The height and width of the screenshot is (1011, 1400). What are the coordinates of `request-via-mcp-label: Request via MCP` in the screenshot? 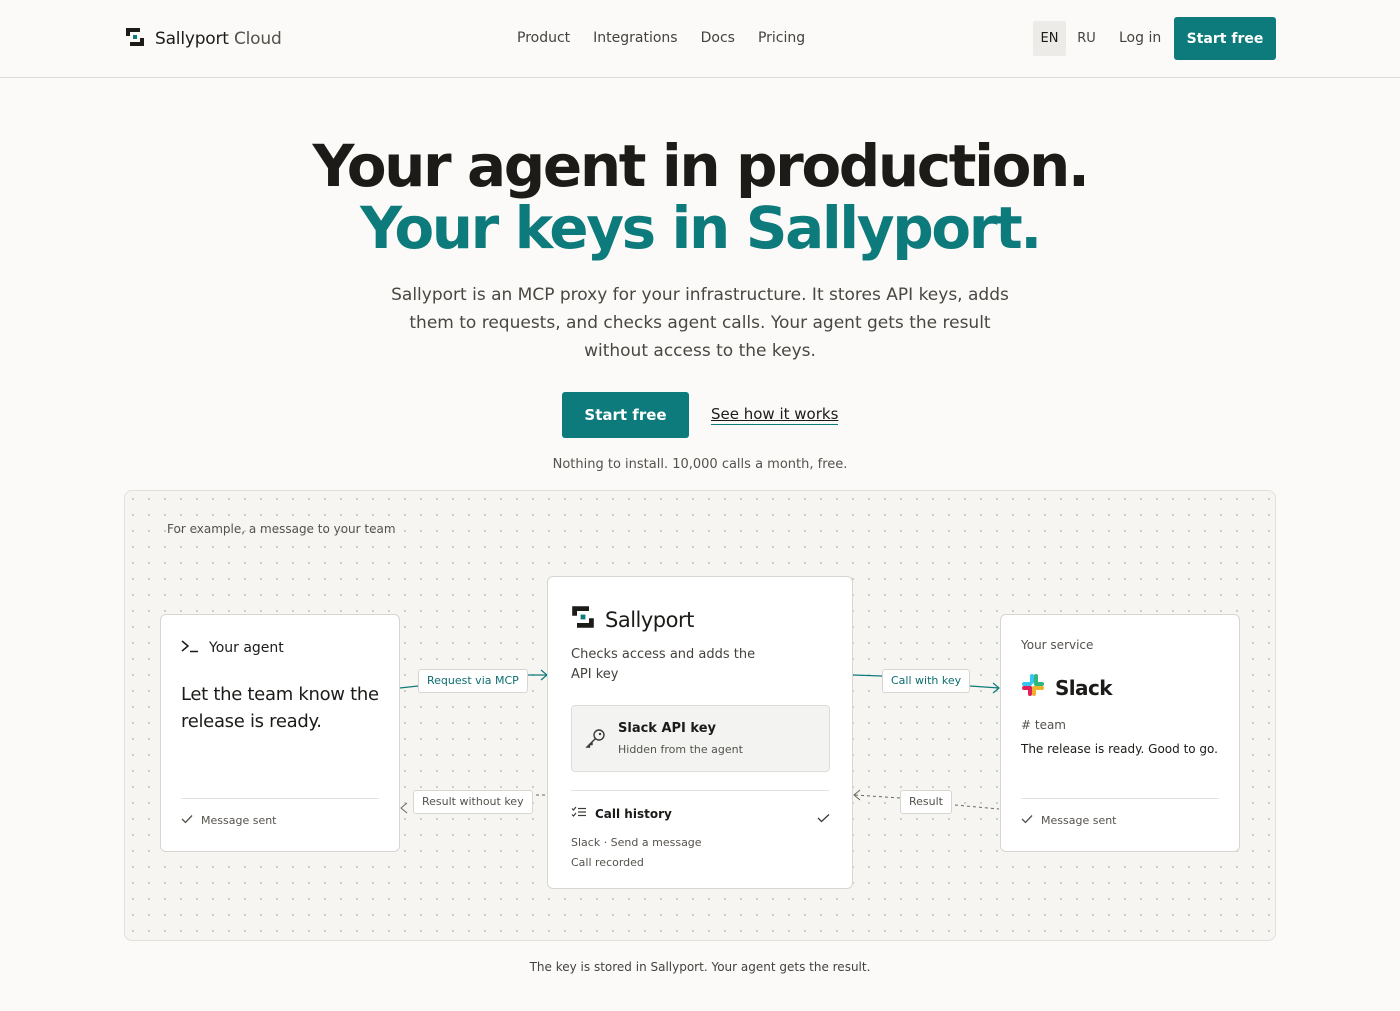 It's located at (473, 681).